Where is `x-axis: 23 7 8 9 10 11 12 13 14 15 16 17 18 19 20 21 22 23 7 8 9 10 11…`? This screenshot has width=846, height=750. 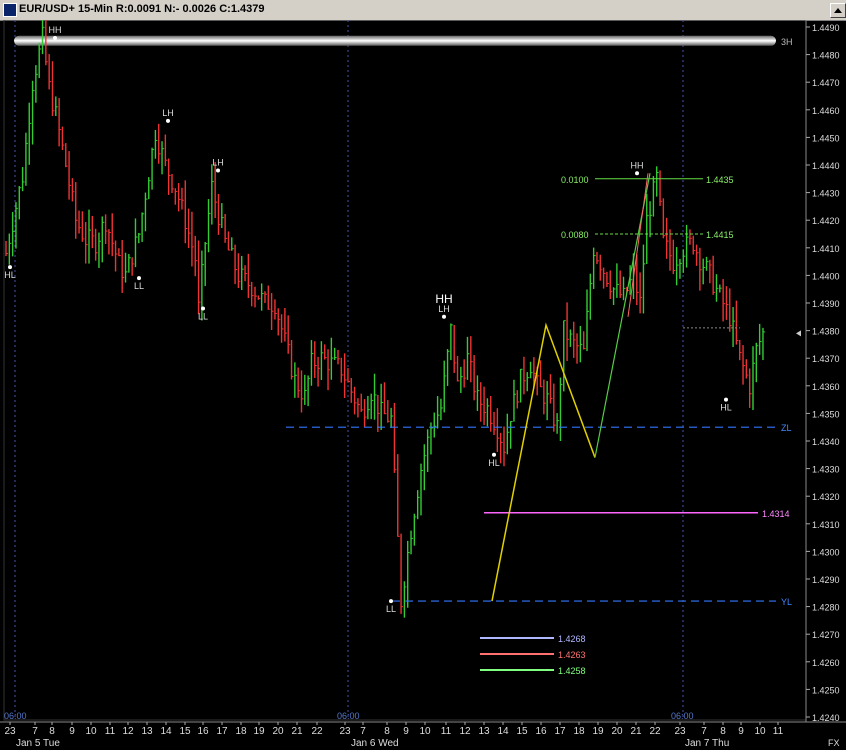 x-axis: 23 7 8 9 10 11 12 13 14 15 16 17 18 19 20 21 22 23 7 8 9 10 11… is located at coordinates (423, 730).